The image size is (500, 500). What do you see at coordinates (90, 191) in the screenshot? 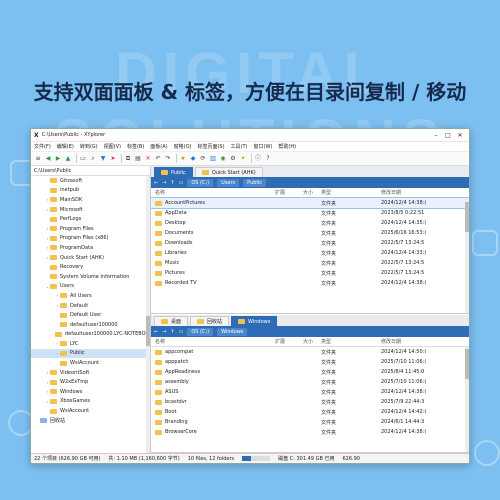
I see `tree-node: inetpub` at bounding box center [90, 191].